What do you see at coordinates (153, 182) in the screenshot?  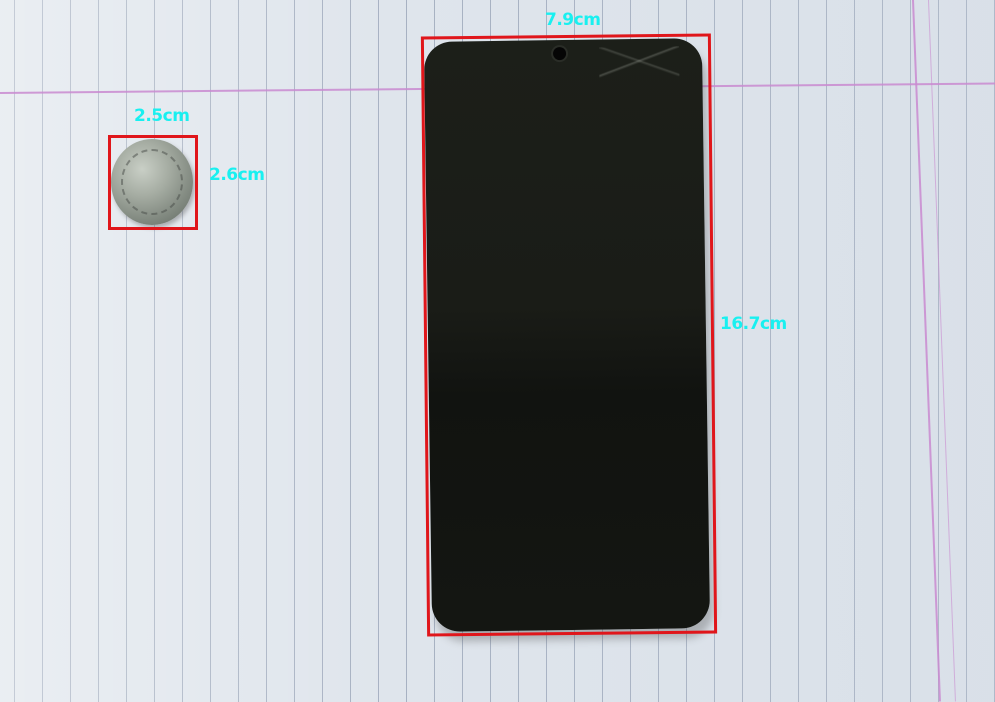 I see `coin-bounding-box` at bounding box center [153, 182].